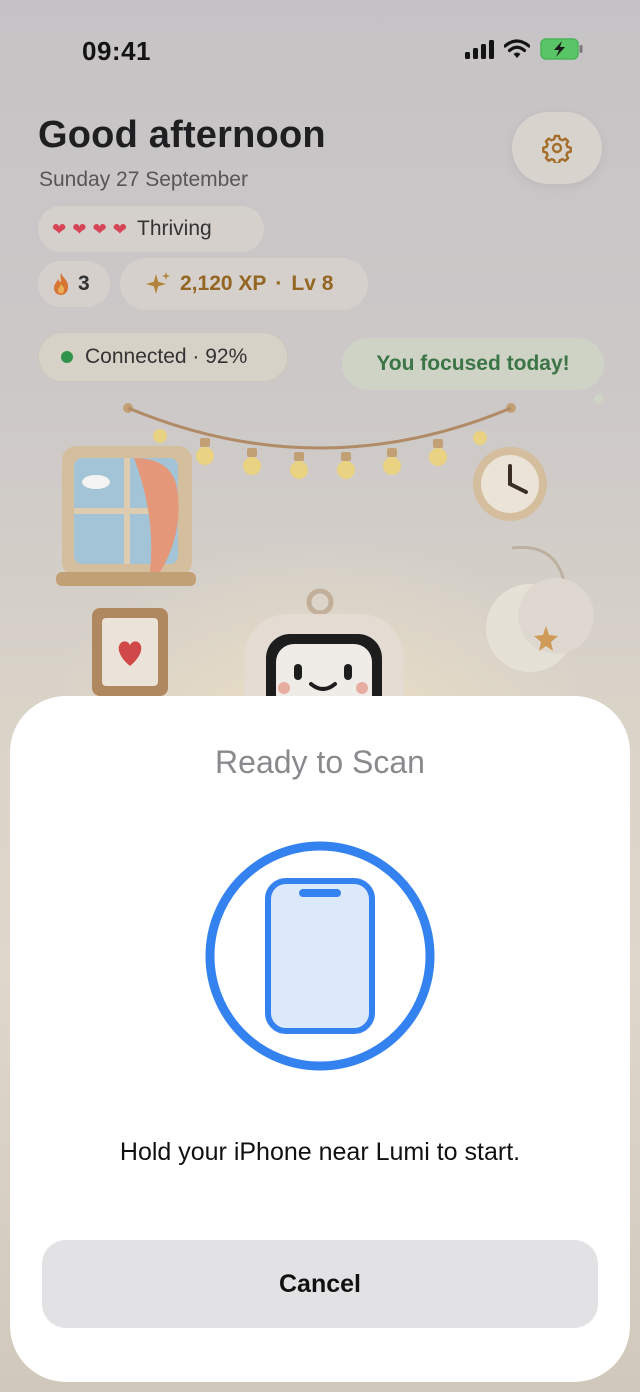 The width and height of the screenshot is (640, 1392). I want to click on cancel-button: Cancel, so click(320, 1284).